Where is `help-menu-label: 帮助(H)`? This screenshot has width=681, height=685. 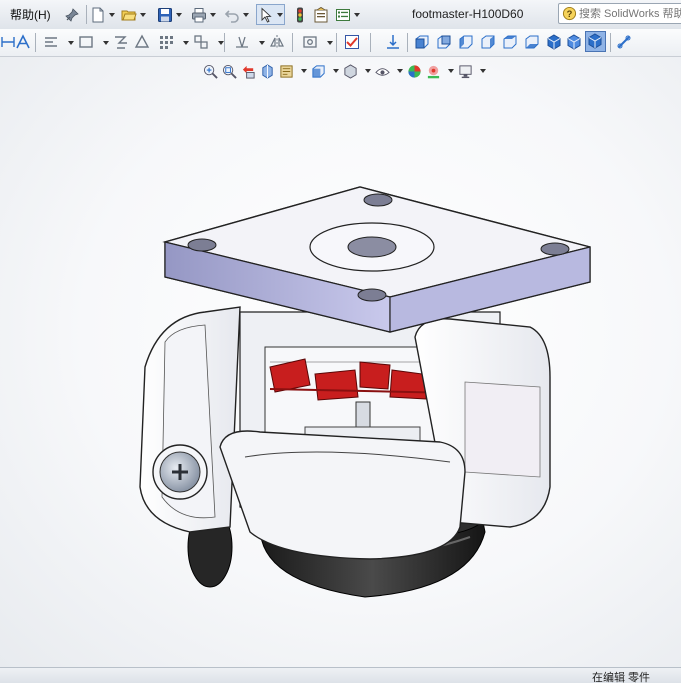
help-menu-label: 帮助(H) is located at coordinates (30, 15).